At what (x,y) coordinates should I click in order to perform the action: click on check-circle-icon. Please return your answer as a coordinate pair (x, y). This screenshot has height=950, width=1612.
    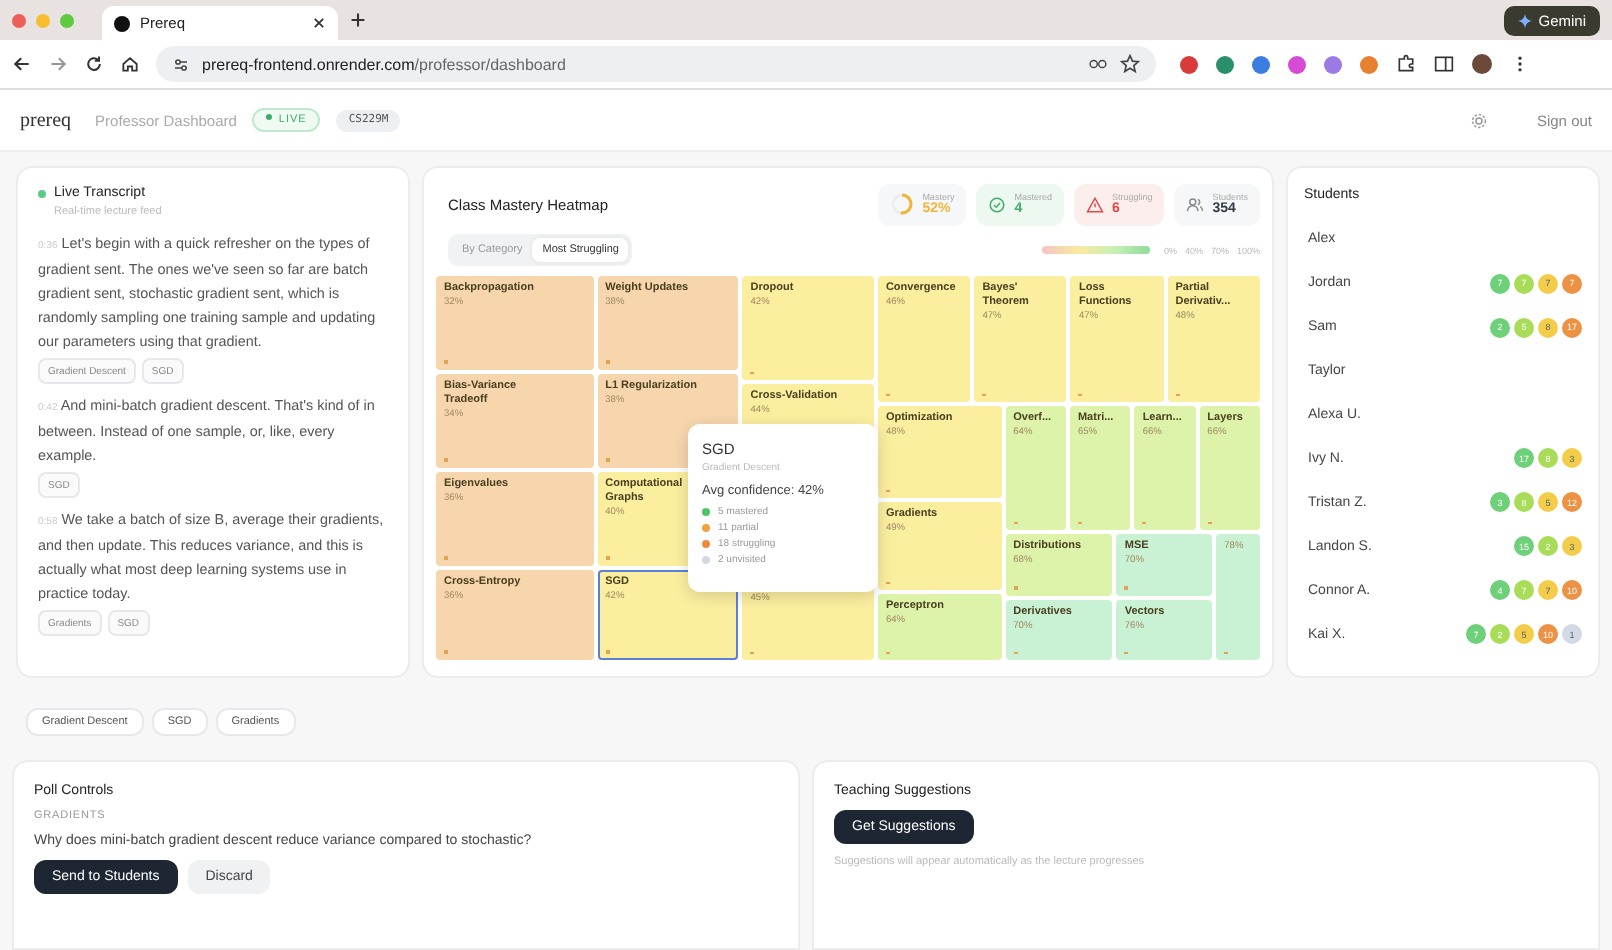
    Looking at the image, I should click on (997, 204).